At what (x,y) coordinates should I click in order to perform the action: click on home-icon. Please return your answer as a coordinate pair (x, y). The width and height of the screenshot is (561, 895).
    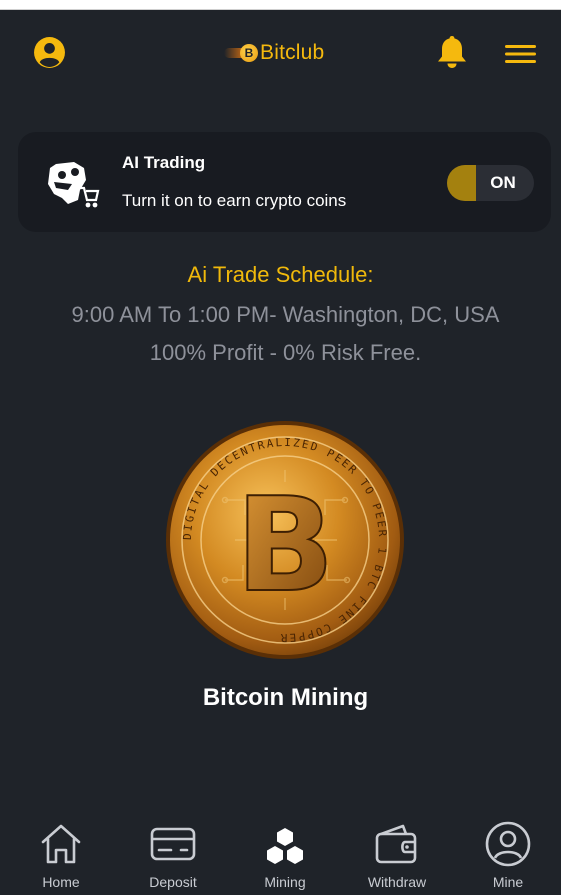
    Looking at the image, I should click on (61, 844).